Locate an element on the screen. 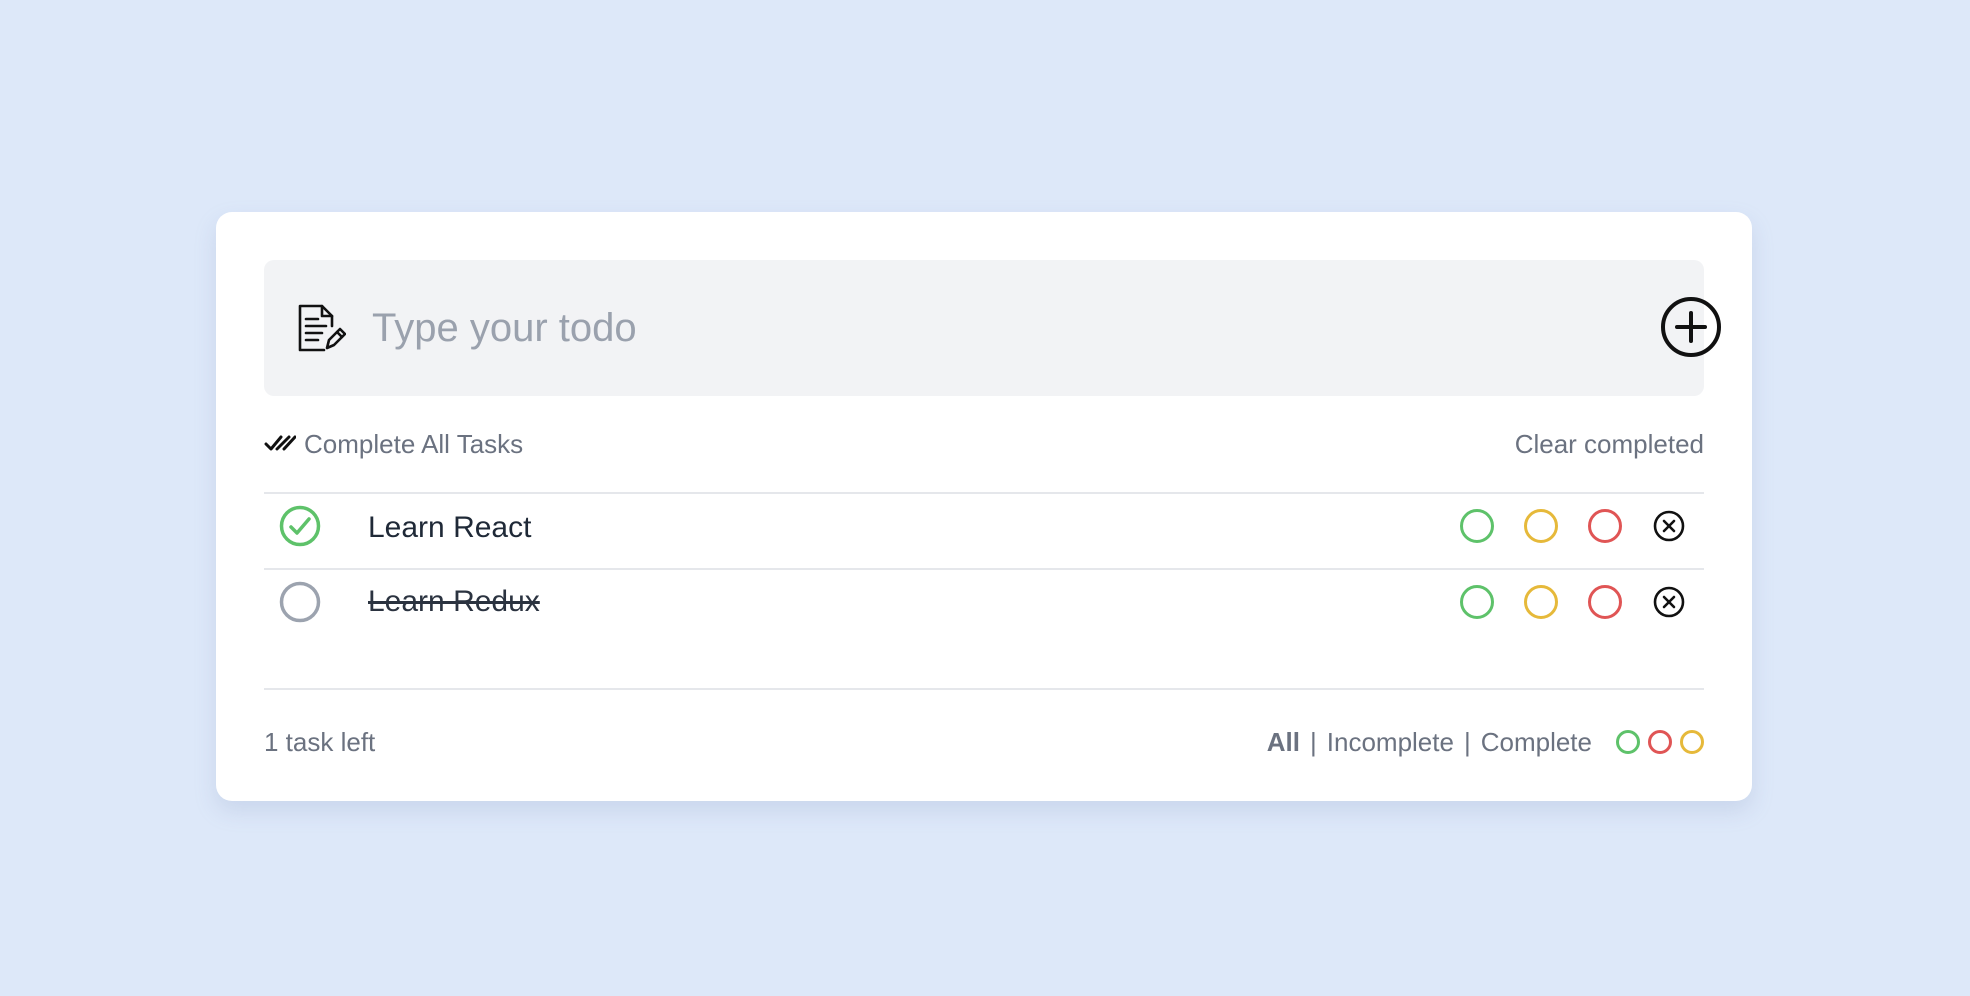 The image size is (1970, 996). todo-text: Learn React is located at coordinates (450, 527).